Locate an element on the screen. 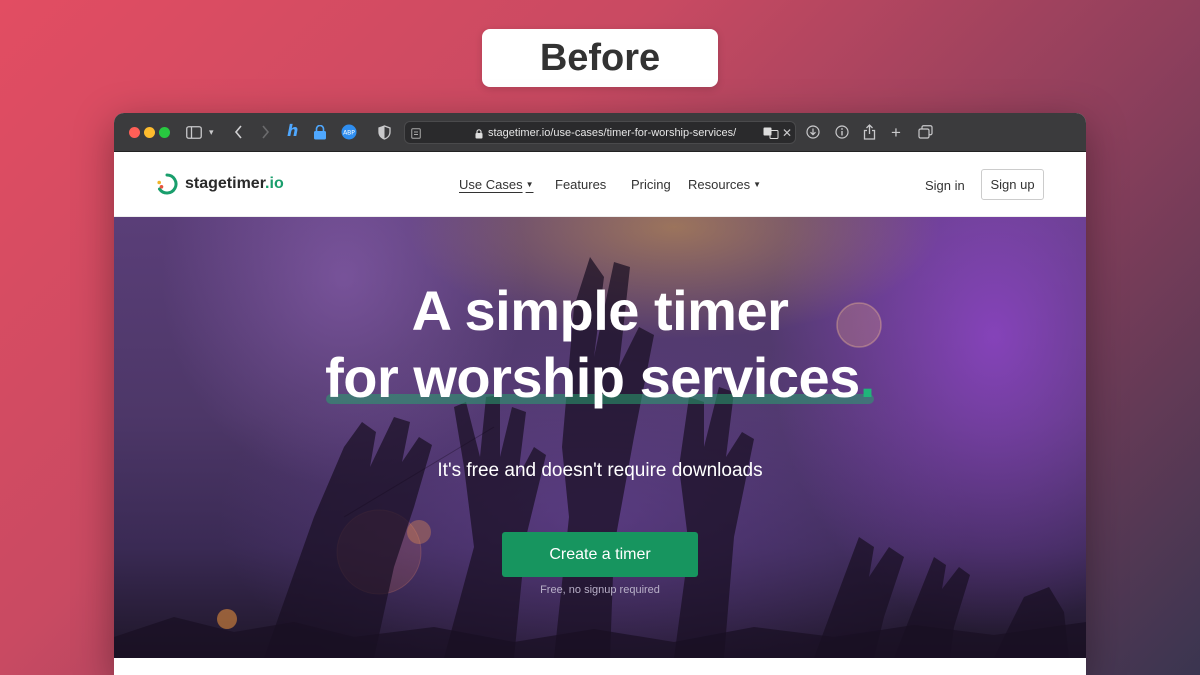  secure-lock-icon is located at coordinates (479, 134).